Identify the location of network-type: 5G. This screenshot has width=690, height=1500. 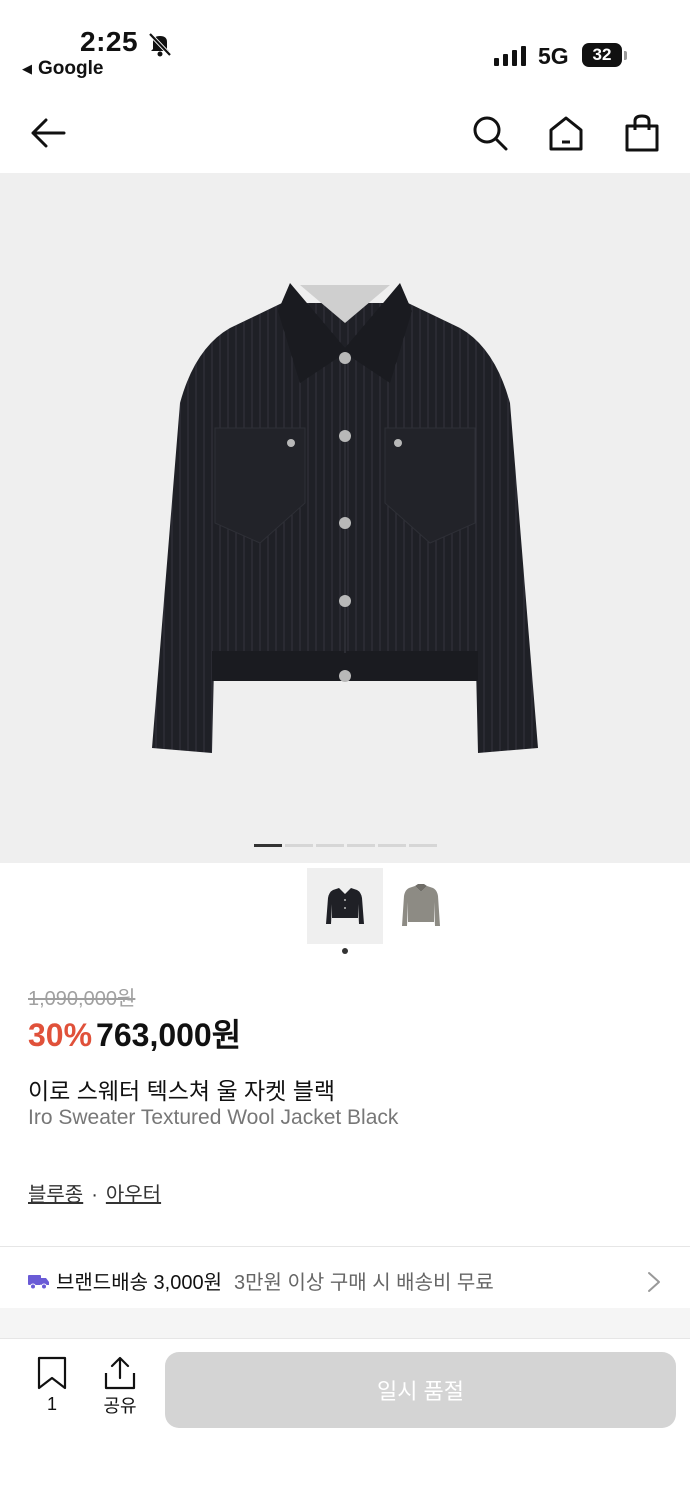
(553, 56).